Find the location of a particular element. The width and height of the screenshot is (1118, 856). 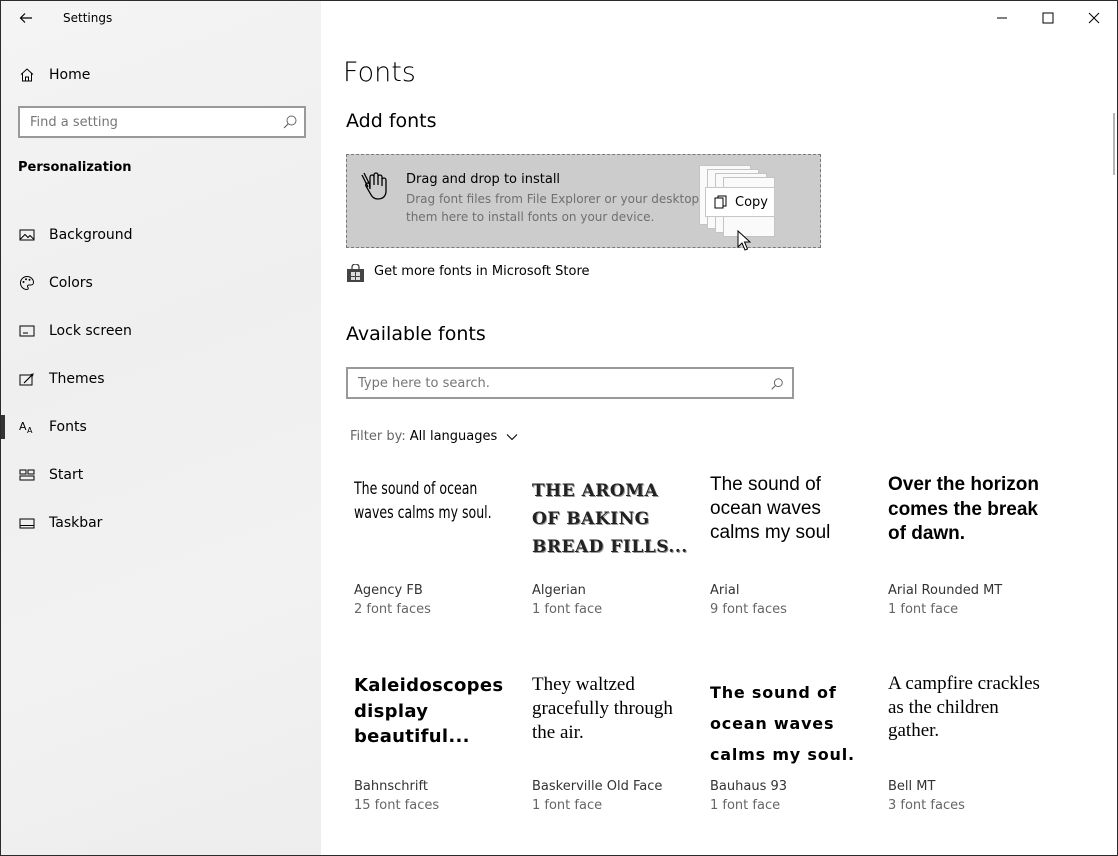

close-icon is located at coordinates (1094, 18).